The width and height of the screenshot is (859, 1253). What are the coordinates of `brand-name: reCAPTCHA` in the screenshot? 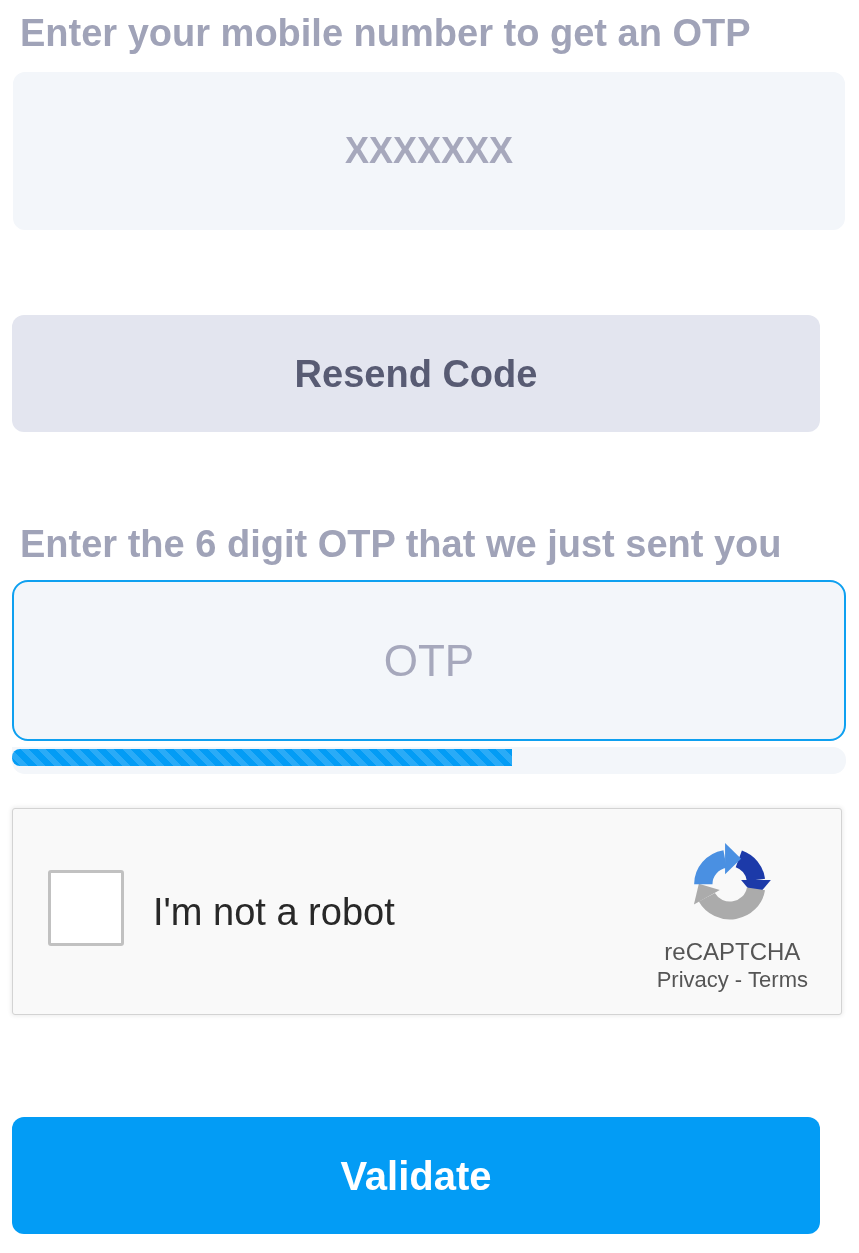 It's located at (732, 952).